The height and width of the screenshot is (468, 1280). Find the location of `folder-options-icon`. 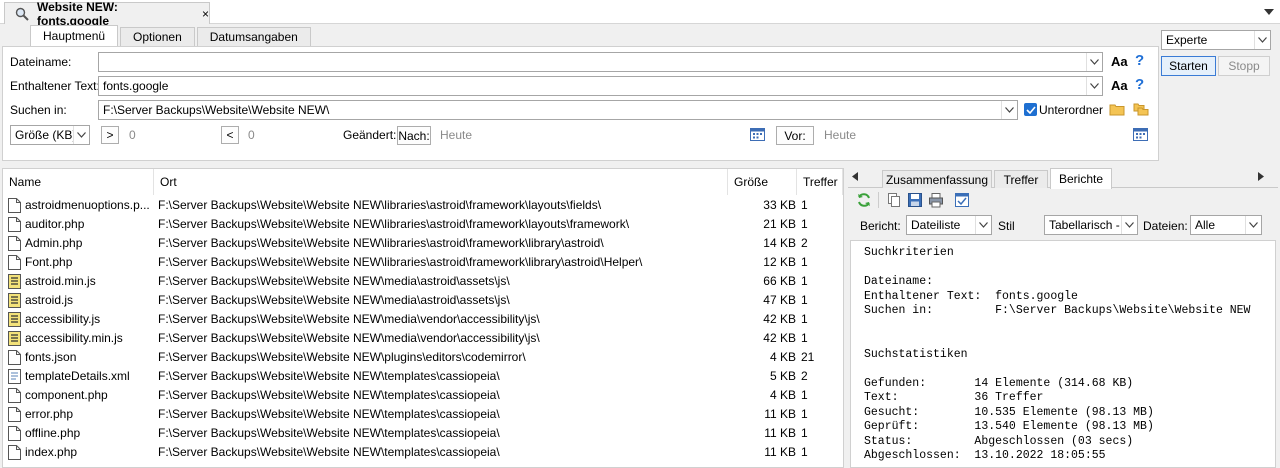

folder-options-icon is located at coordinates (1141, 109).